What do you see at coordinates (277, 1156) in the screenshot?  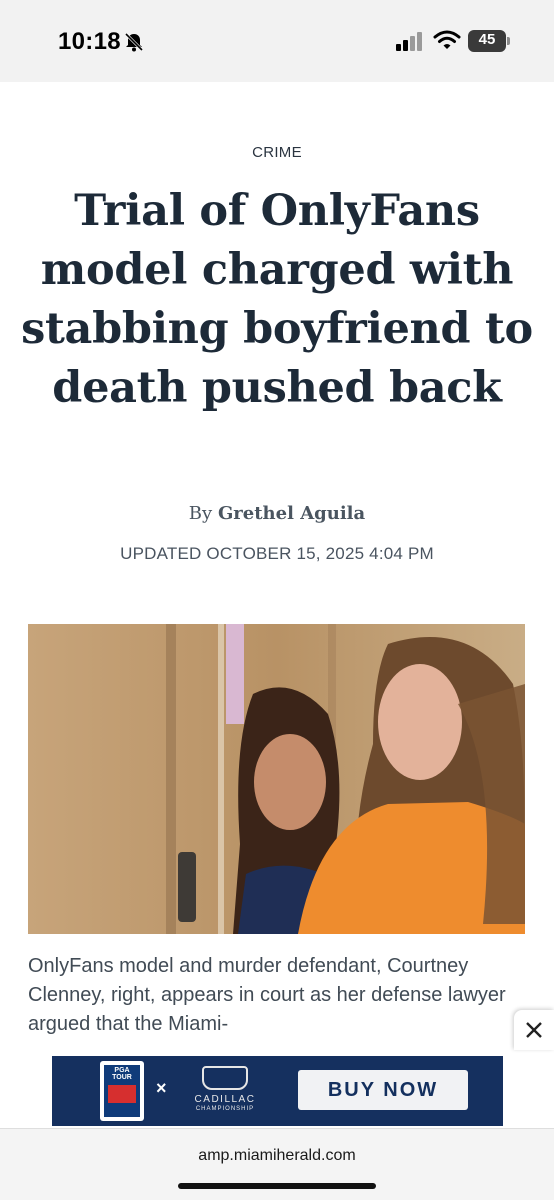 I see `url-text: amp.miamiherald.com` at bounding box center [277, 1156].